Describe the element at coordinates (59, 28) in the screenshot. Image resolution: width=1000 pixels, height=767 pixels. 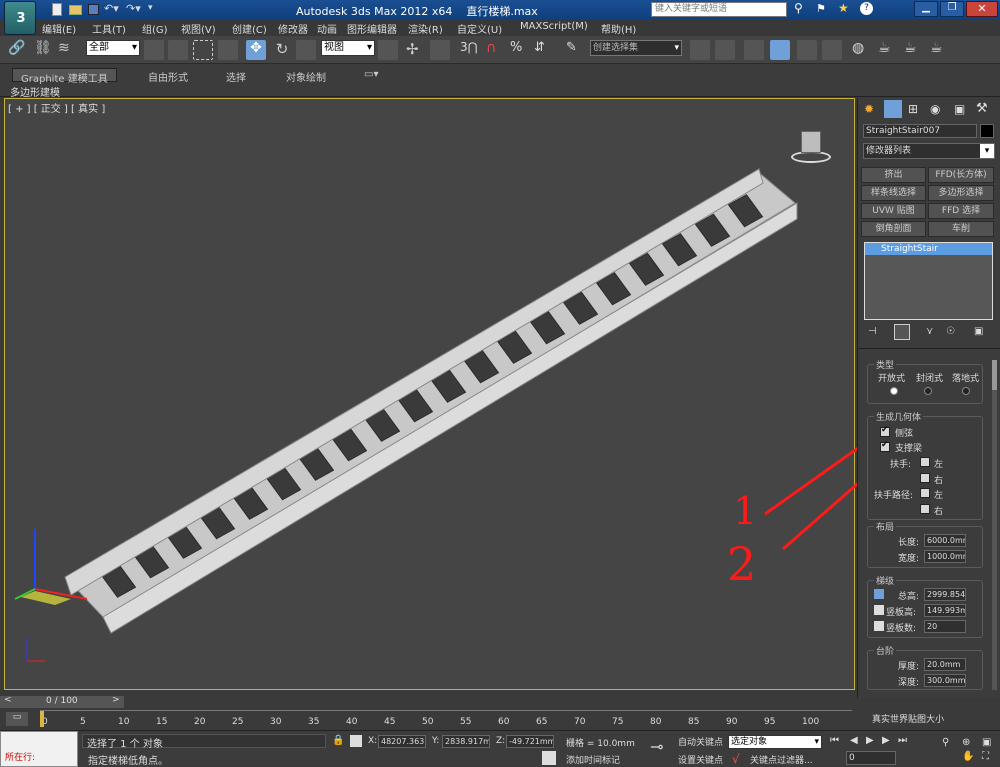
I see `menu-edit: 编辑(E)` at that location.